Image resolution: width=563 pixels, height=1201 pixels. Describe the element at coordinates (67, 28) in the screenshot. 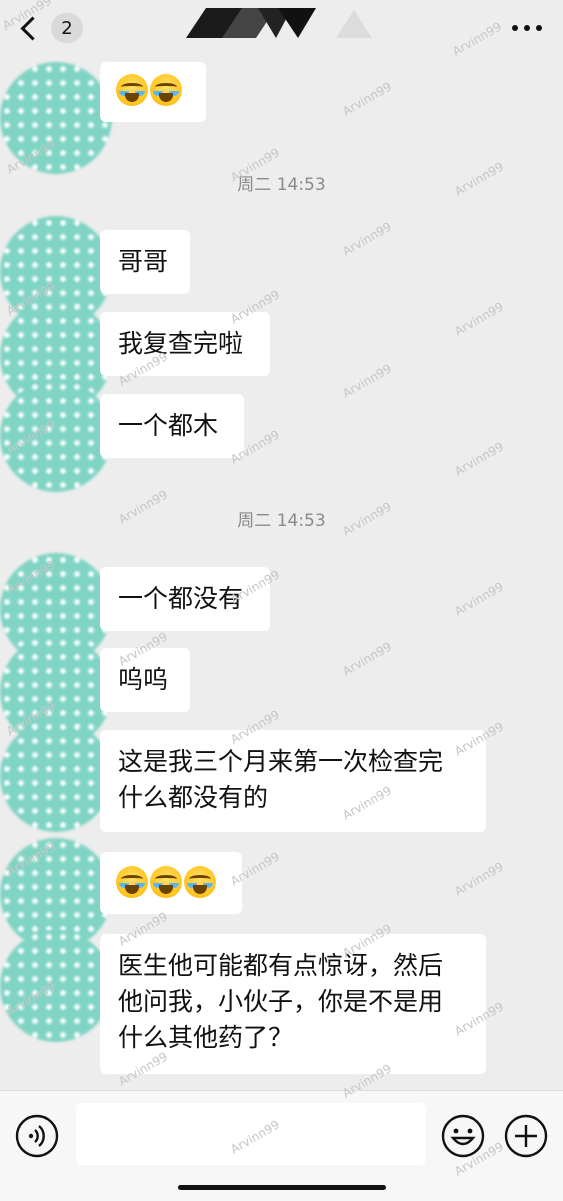

I see `unread-count-badge: 2` at that location.